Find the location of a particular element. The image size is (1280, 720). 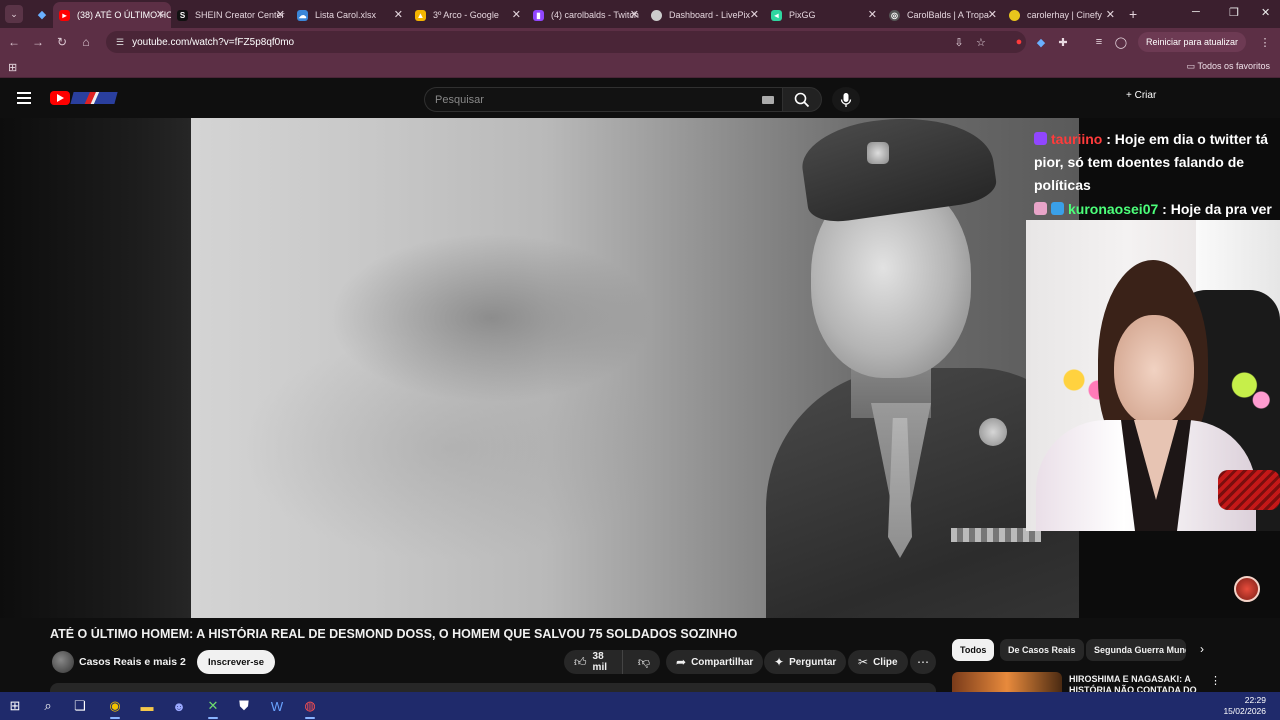

recommended-thumbnail is located at coordinates (1007, 682).